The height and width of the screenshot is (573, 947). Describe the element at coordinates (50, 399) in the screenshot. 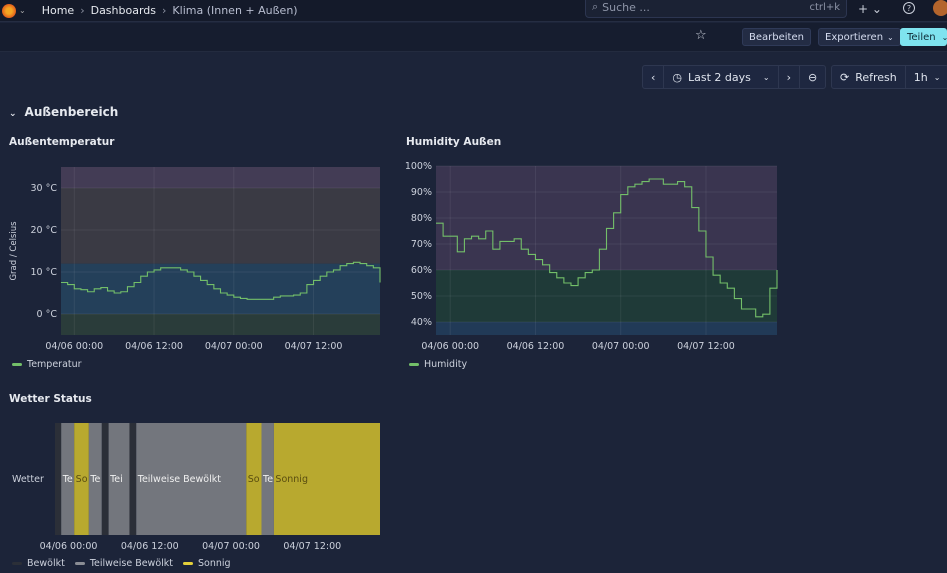

I see `panel-title-status: Wetter Status` at that location.